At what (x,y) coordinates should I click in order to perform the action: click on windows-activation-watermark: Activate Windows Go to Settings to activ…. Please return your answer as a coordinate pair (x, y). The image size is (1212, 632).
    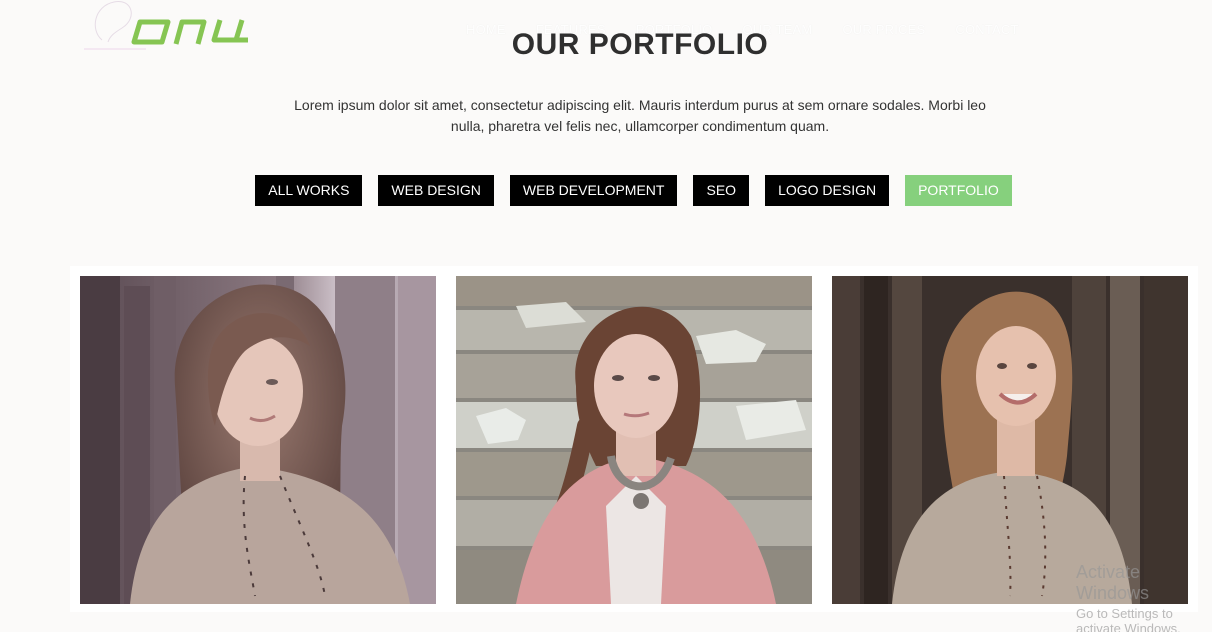
    Looking at the image, I should click on (1144, 597).